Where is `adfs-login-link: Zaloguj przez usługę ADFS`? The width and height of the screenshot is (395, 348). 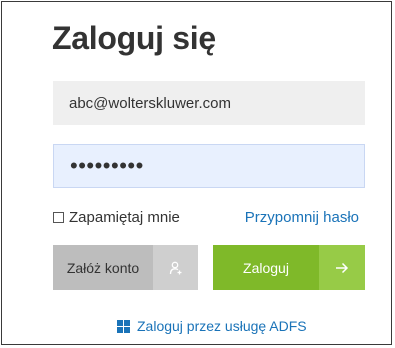
adfs-login-link: Zaloguj przez usługę ADFS is located at coordinates (212, 326).